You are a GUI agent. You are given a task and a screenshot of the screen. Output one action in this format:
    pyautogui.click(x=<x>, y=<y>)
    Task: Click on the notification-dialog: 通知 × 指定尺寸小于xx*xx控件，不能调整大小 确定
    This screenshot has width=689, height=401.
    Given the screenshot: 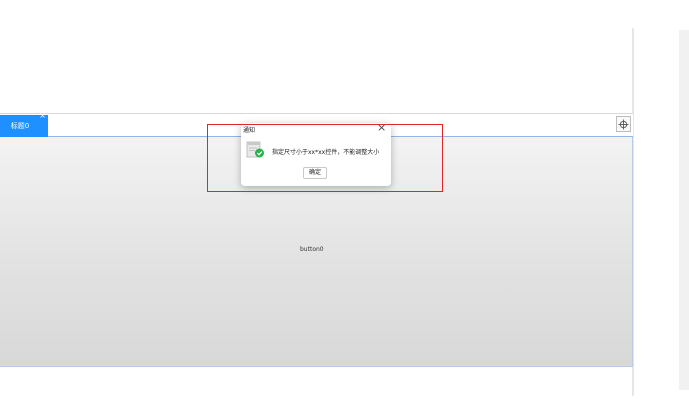 What is the action you would take?
    pyautogui.click(x=316, y=153)
    